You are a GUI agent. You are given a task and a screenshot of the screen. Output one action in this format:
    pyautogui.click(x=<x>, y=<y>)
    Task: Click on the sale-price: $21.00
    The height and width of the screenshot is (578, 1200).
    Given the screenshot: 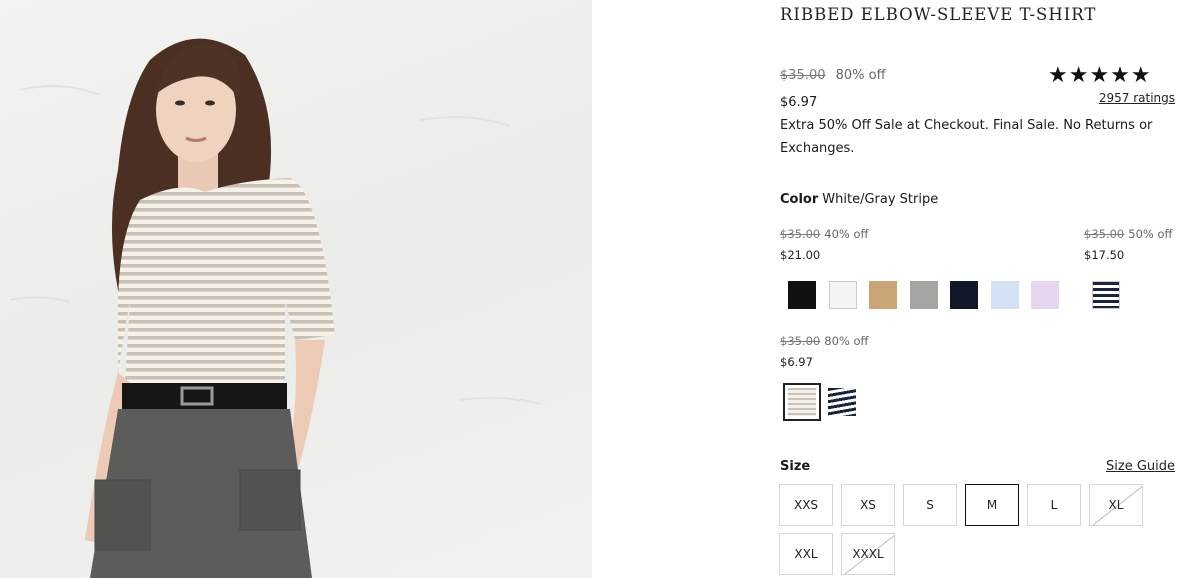 What is the action you would take?
    pyautogui.click(x=800, y=255)
    